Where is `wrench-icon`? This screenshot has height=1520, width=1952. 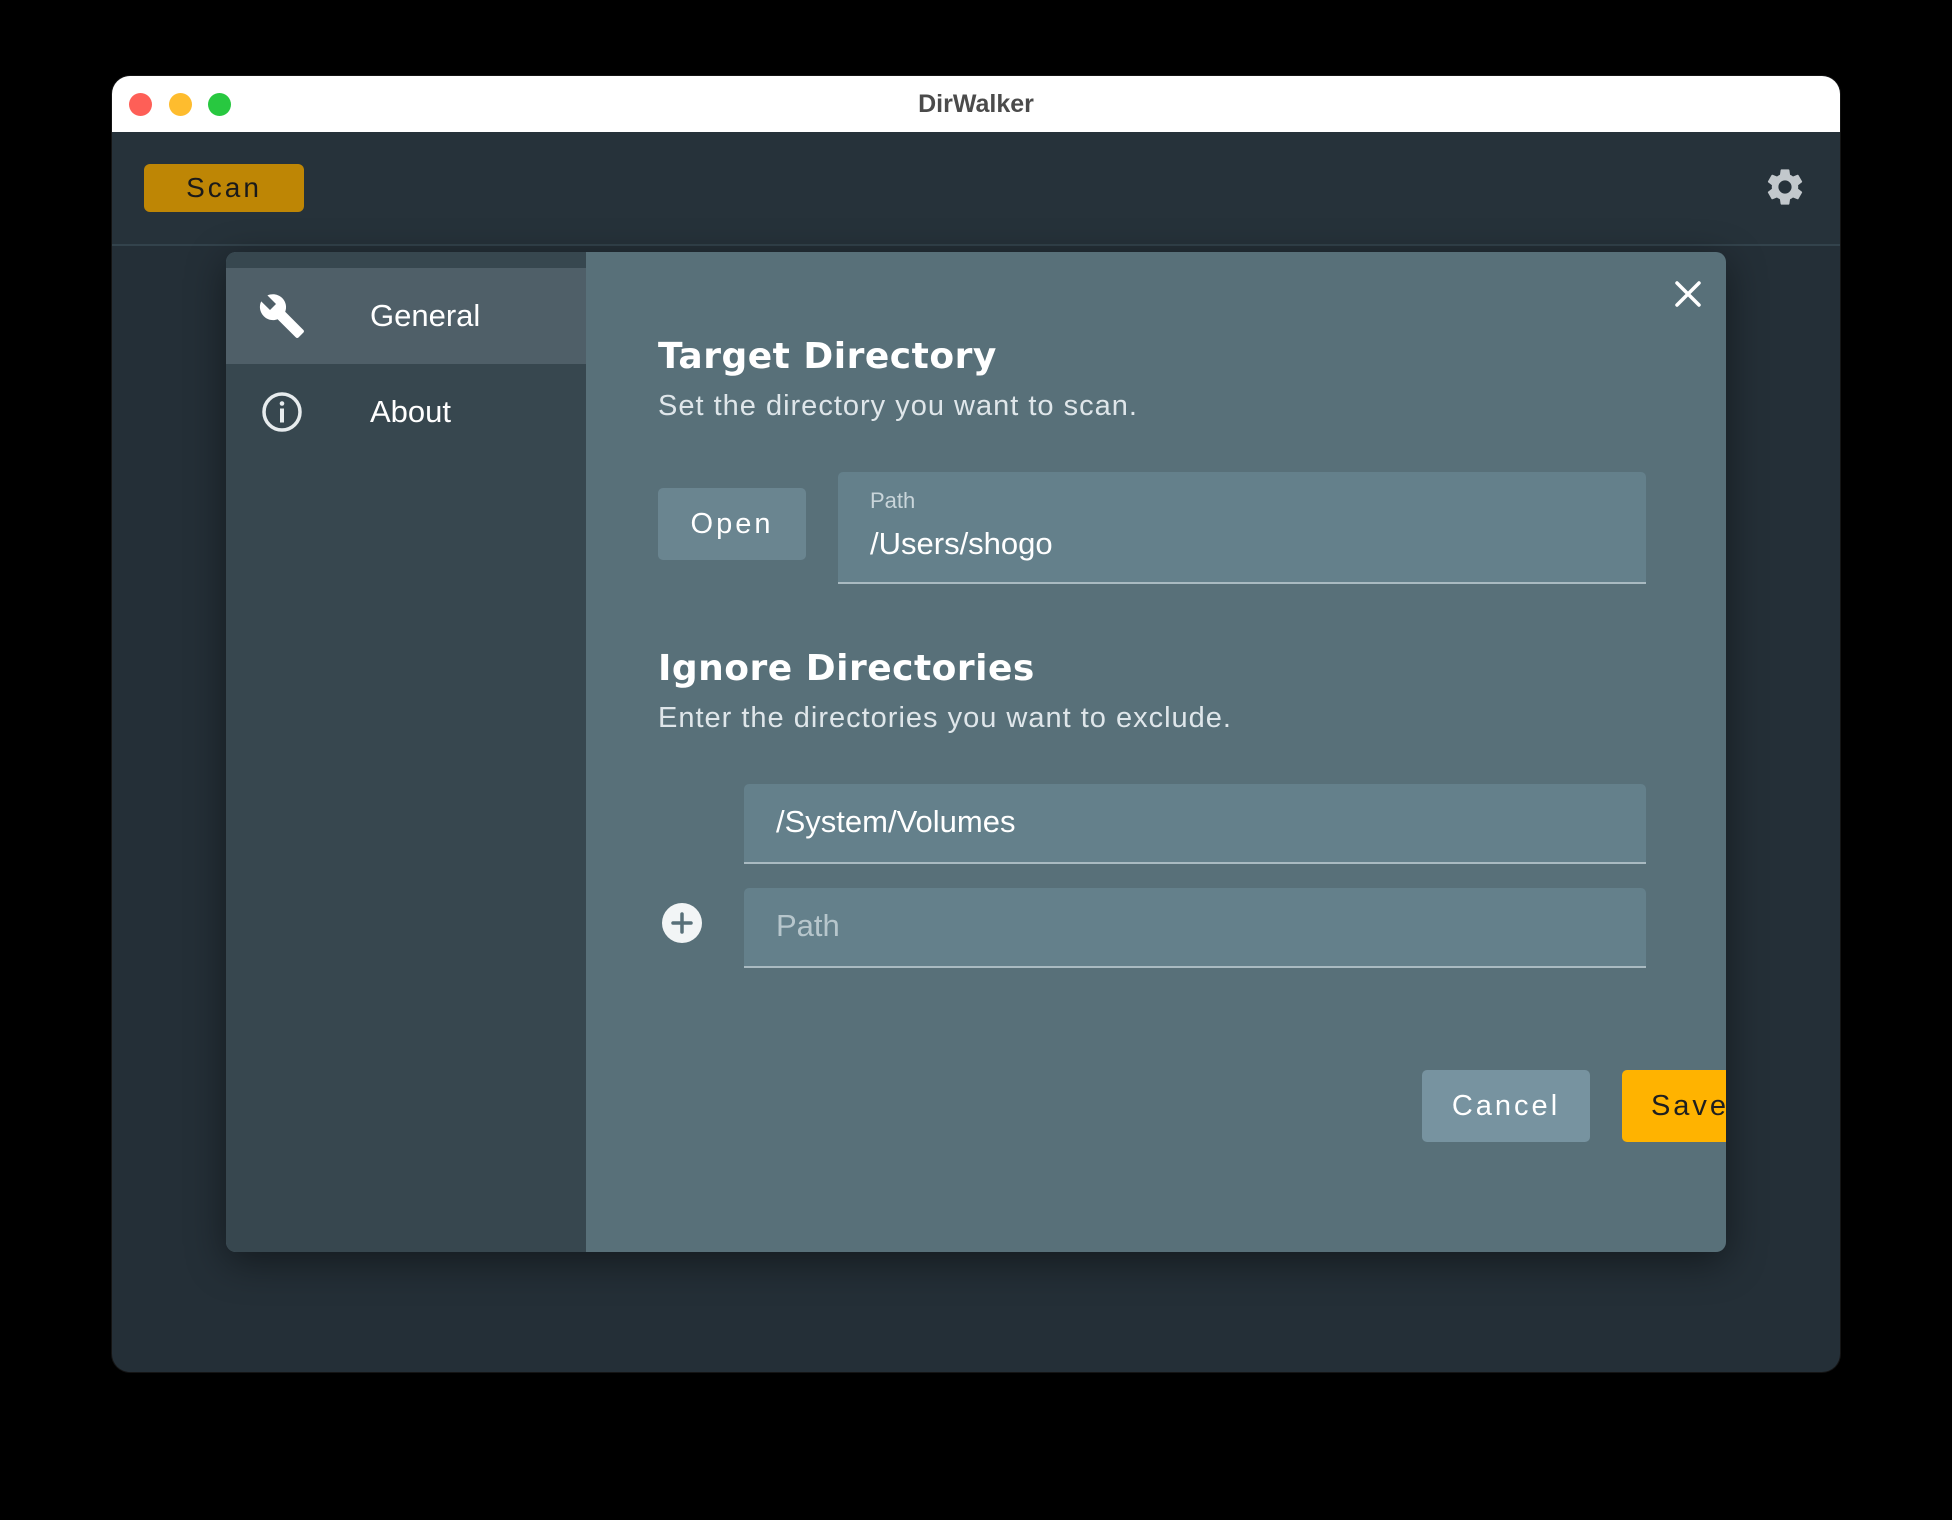 wrench-icon is located at coordinates (281, 316).